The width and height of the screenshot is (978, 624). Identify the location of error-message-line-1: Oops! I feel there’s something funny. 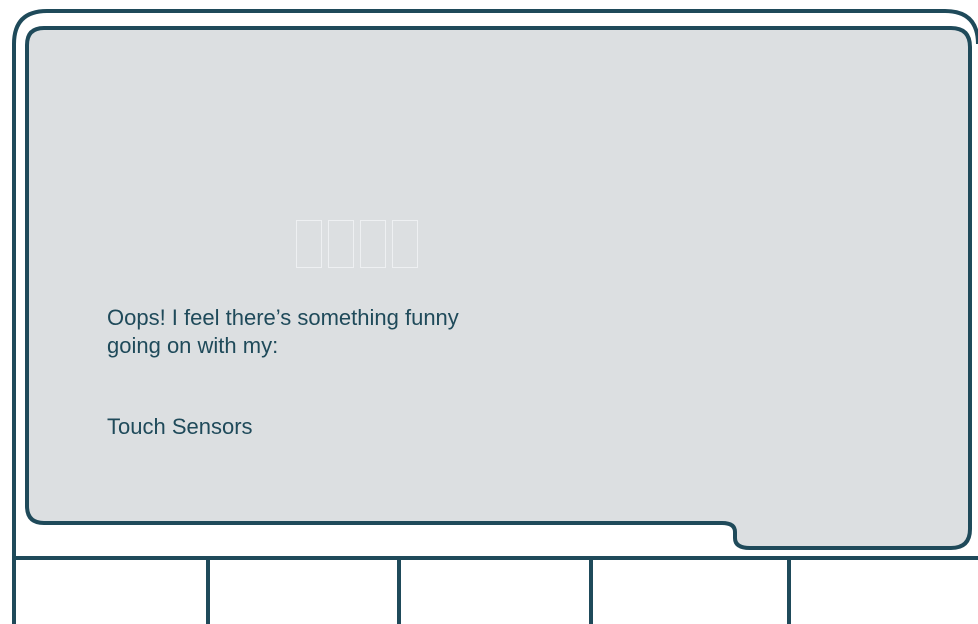
(283, 317).